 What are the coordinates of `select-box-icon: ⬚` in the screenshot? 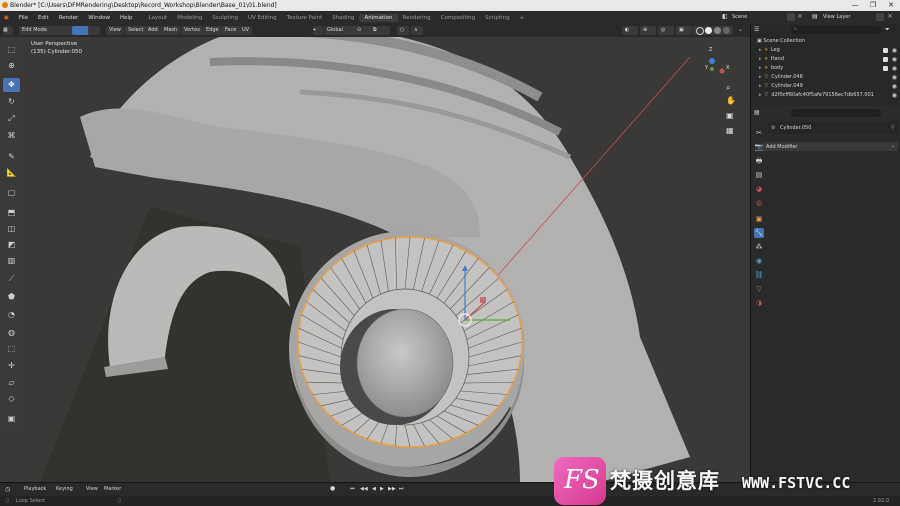 It's located at (11, 50).